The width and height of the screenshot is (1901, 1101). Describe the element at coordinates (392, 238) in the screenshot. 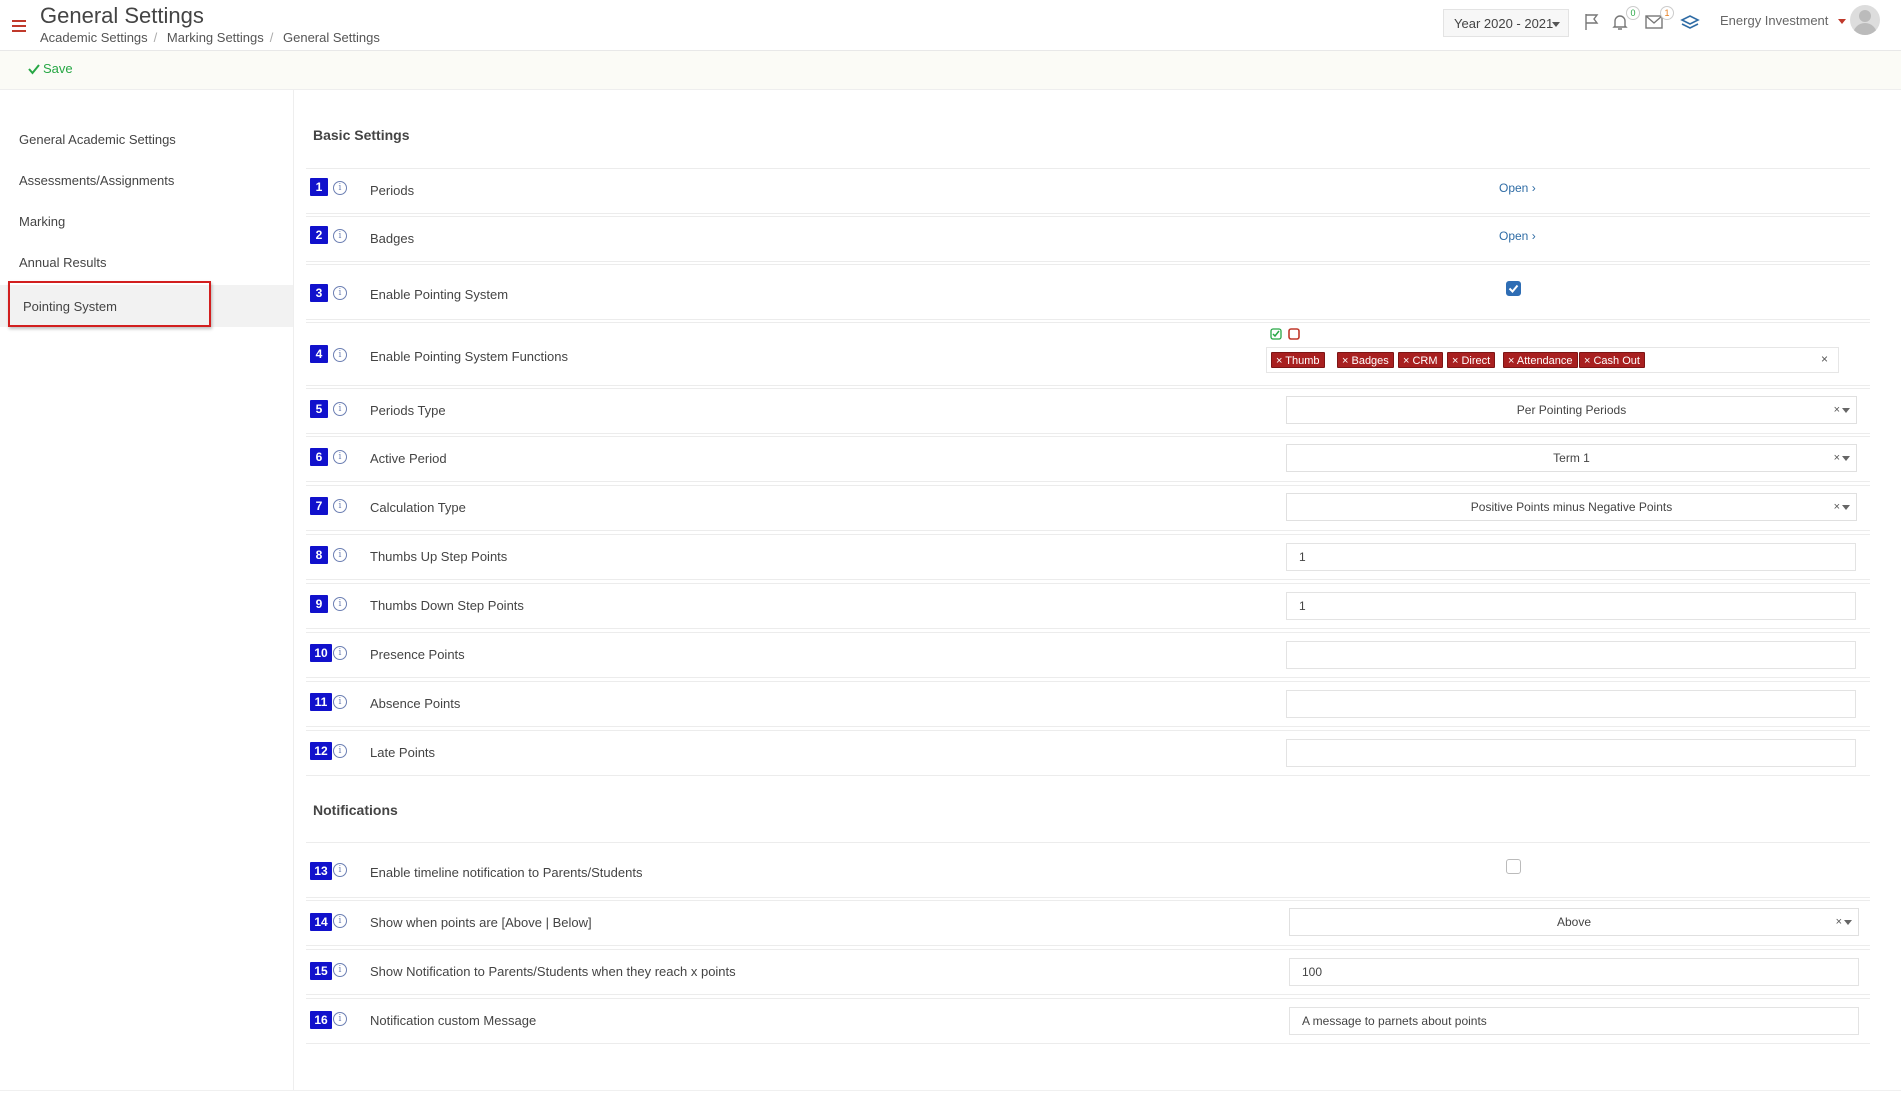

I see `setting-label: Badges` at that location.